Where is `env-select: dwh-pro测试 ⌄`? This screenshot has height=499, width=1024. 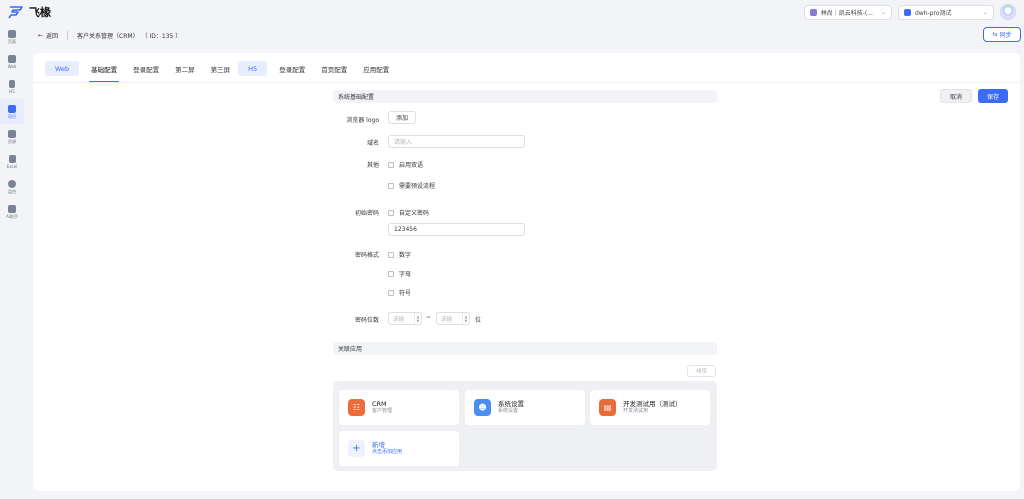 env-select: dwh-pro测试 ⌄ is located at coordinates (946, 12).